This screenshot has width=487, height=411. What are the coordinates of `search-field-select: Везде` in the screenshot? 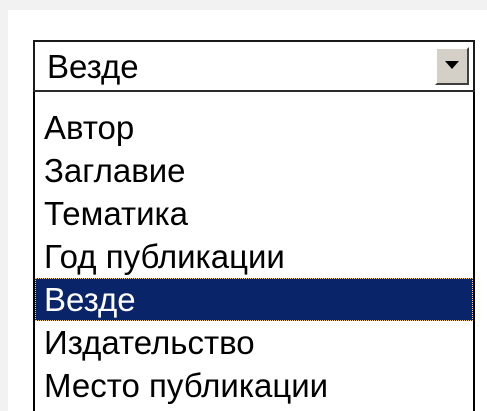 It's located at (254, 66).